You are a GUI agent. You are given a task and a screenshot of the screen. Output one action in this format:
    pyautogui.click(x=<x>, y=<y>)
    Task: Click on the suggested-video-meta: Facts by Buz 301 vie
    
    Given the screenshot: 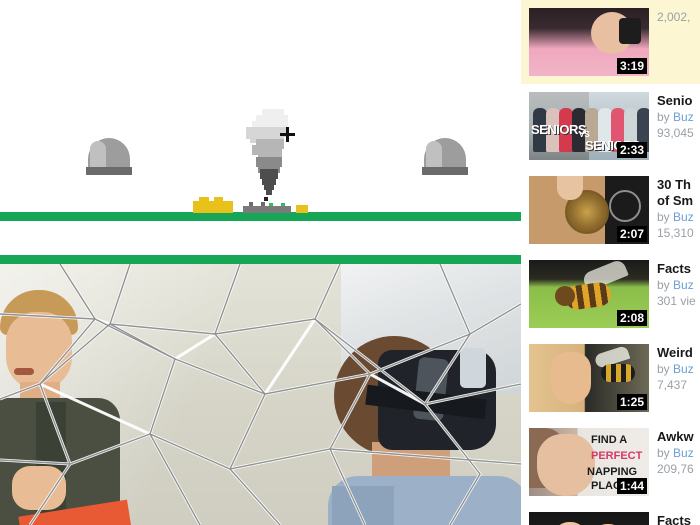 What is the action you would take?
    pyautogui.click(x=678, y=294)
    